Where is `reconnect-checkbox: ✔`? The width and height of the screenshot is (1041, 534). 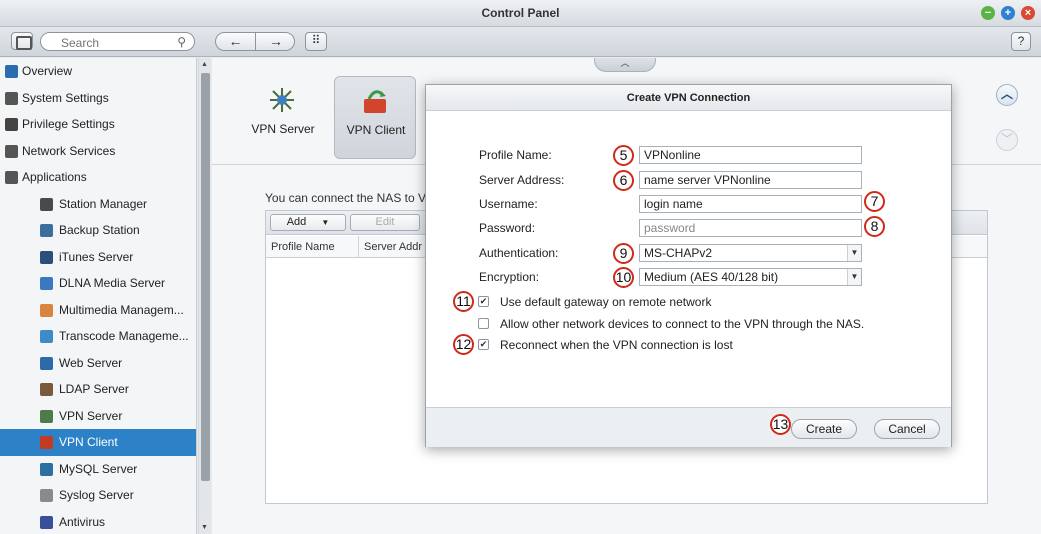
reconnect-checkbox: ✔ is located at coordinates (483, 344).